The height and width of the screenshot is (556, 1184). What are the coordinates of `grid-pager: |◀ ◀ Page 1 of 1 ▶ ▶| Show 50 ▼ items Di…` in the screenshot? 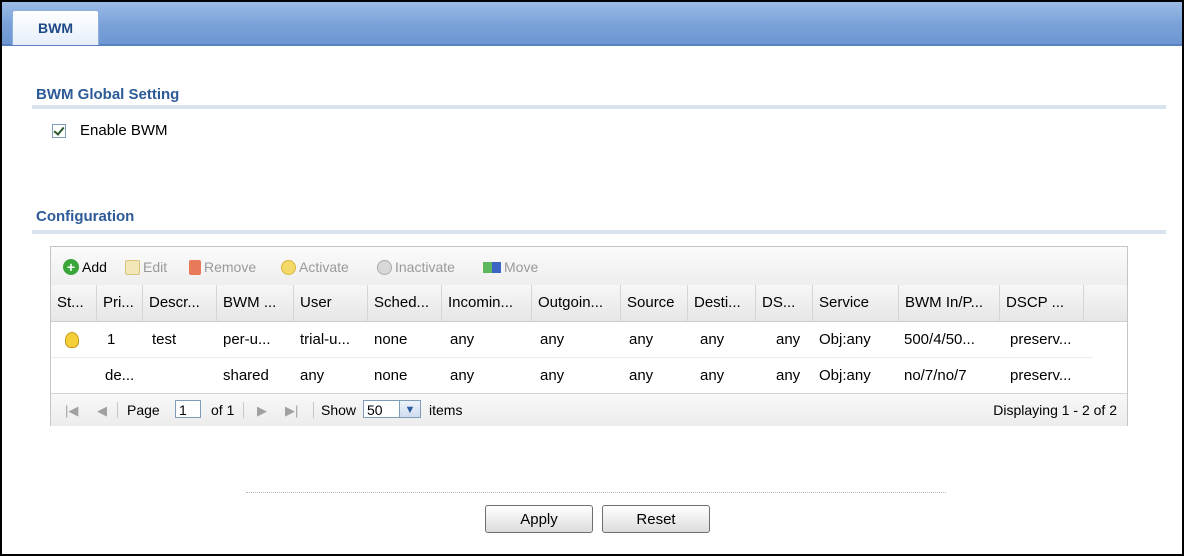 It's located at (589, 409).